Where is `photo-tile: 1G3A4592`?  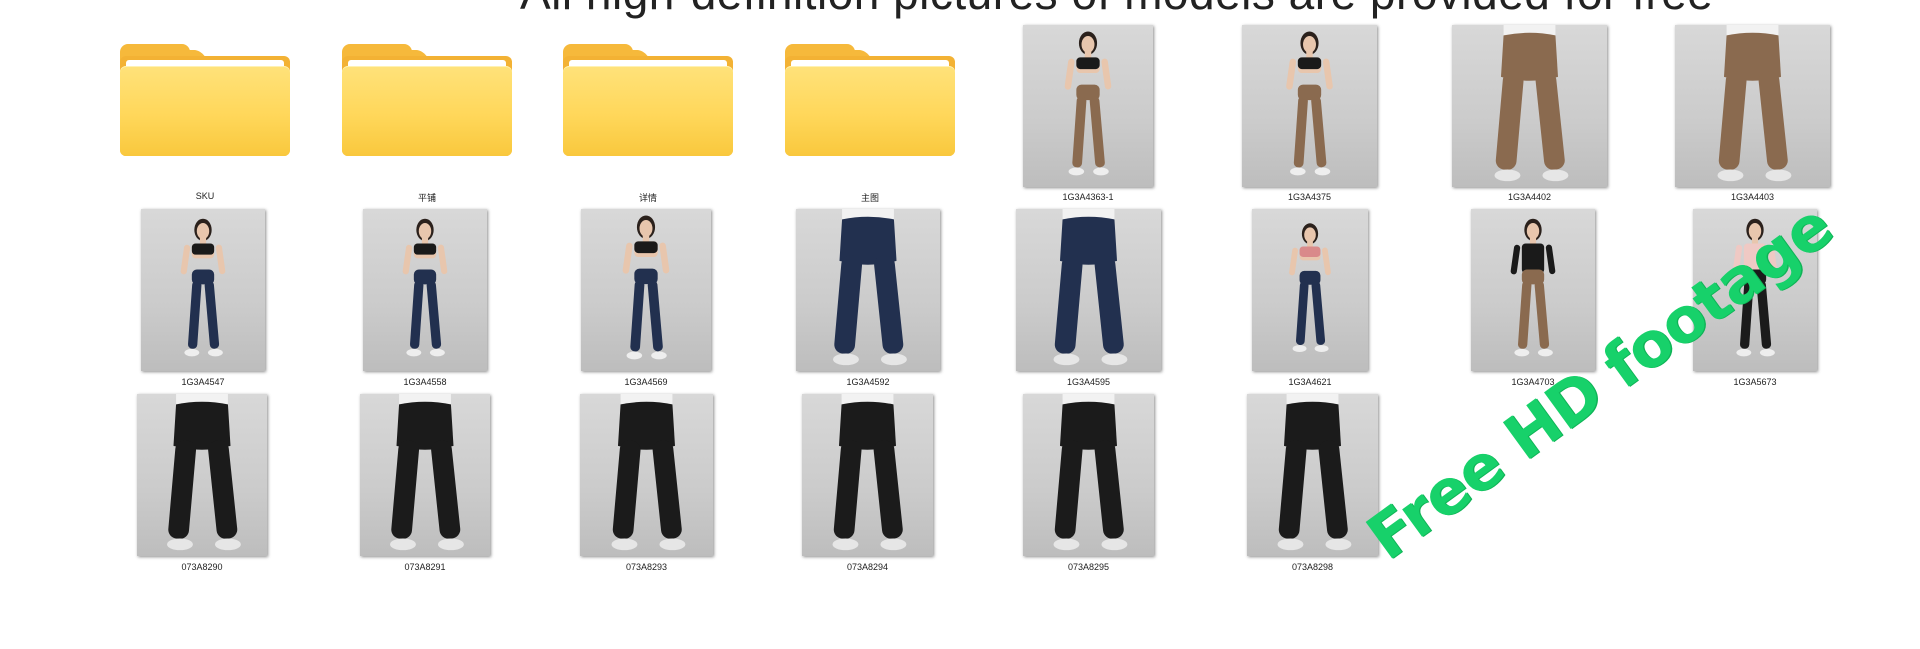 photo-tile: 1G3A4592 is located at coordinates (868, 299).